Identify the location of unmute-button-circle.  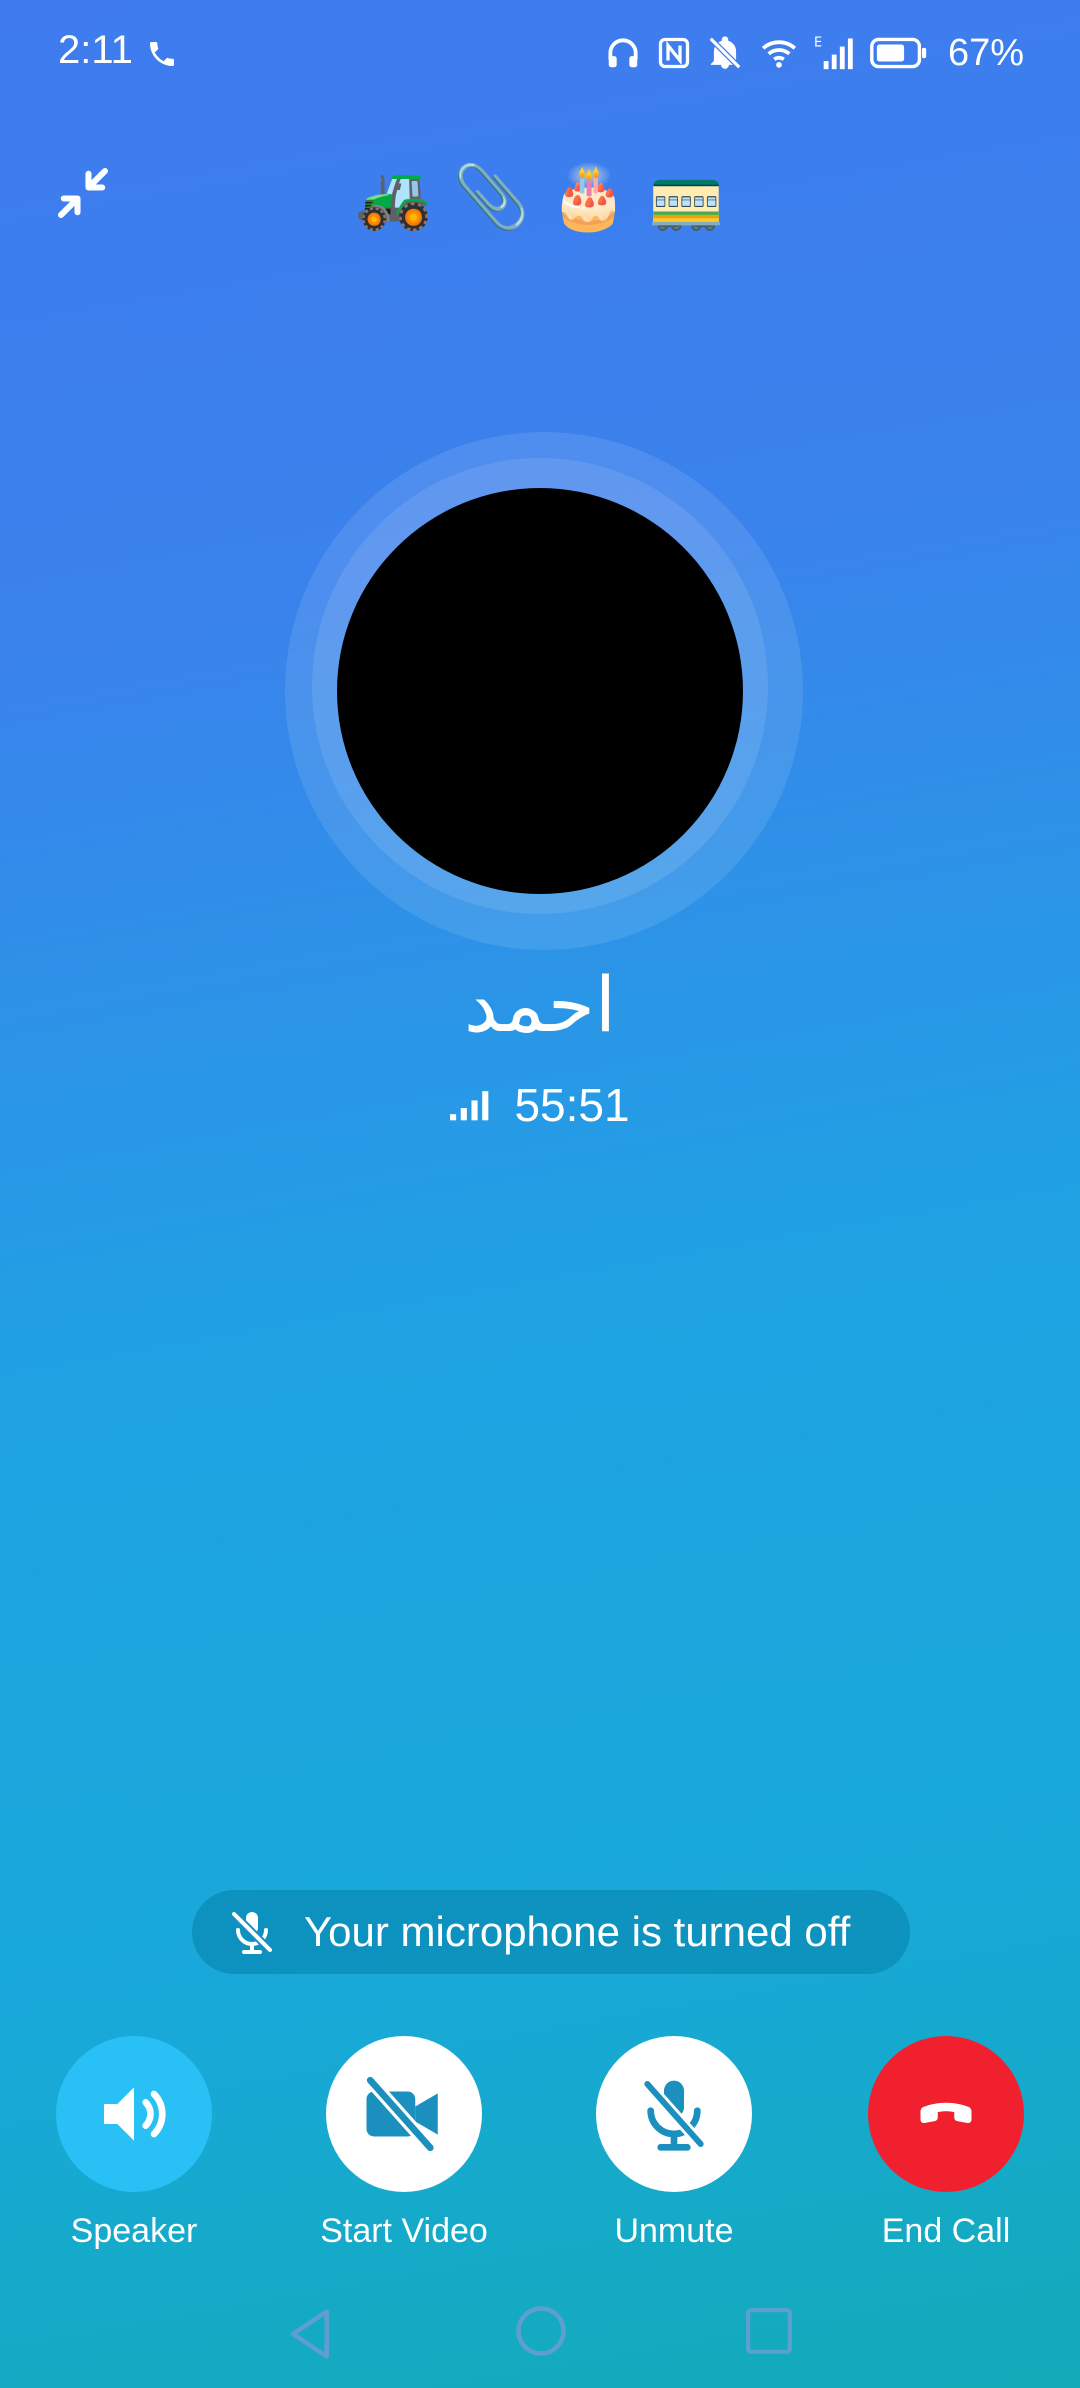
(674, 2114).